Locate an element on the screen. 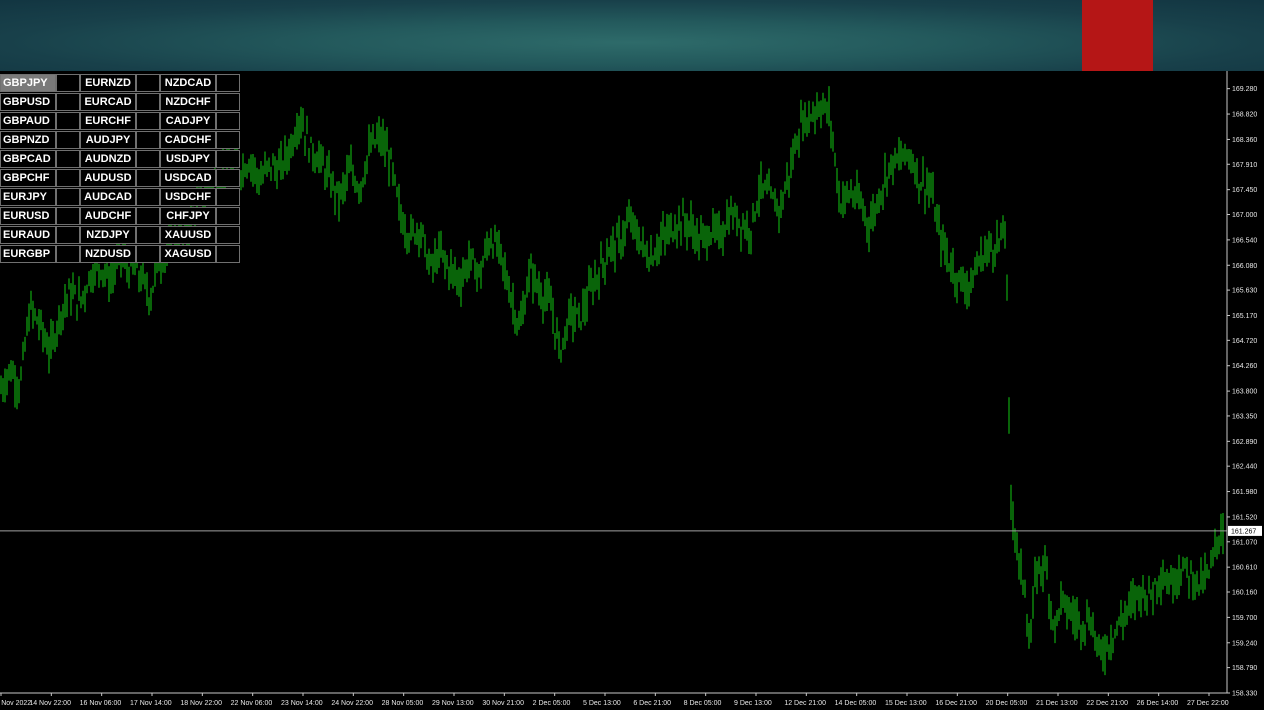  price-tick-label: 160.160 is located at coordinates (1244, 593).